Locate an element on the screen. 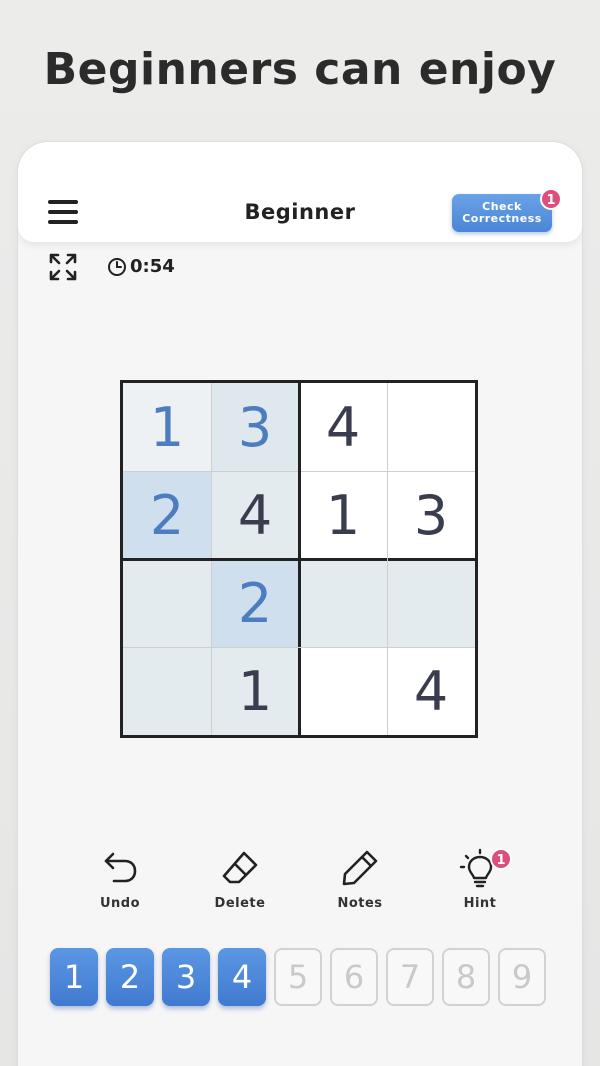 This screenshot has height=1066, width=600. eraser-icon is located at coordinates (240, 867).